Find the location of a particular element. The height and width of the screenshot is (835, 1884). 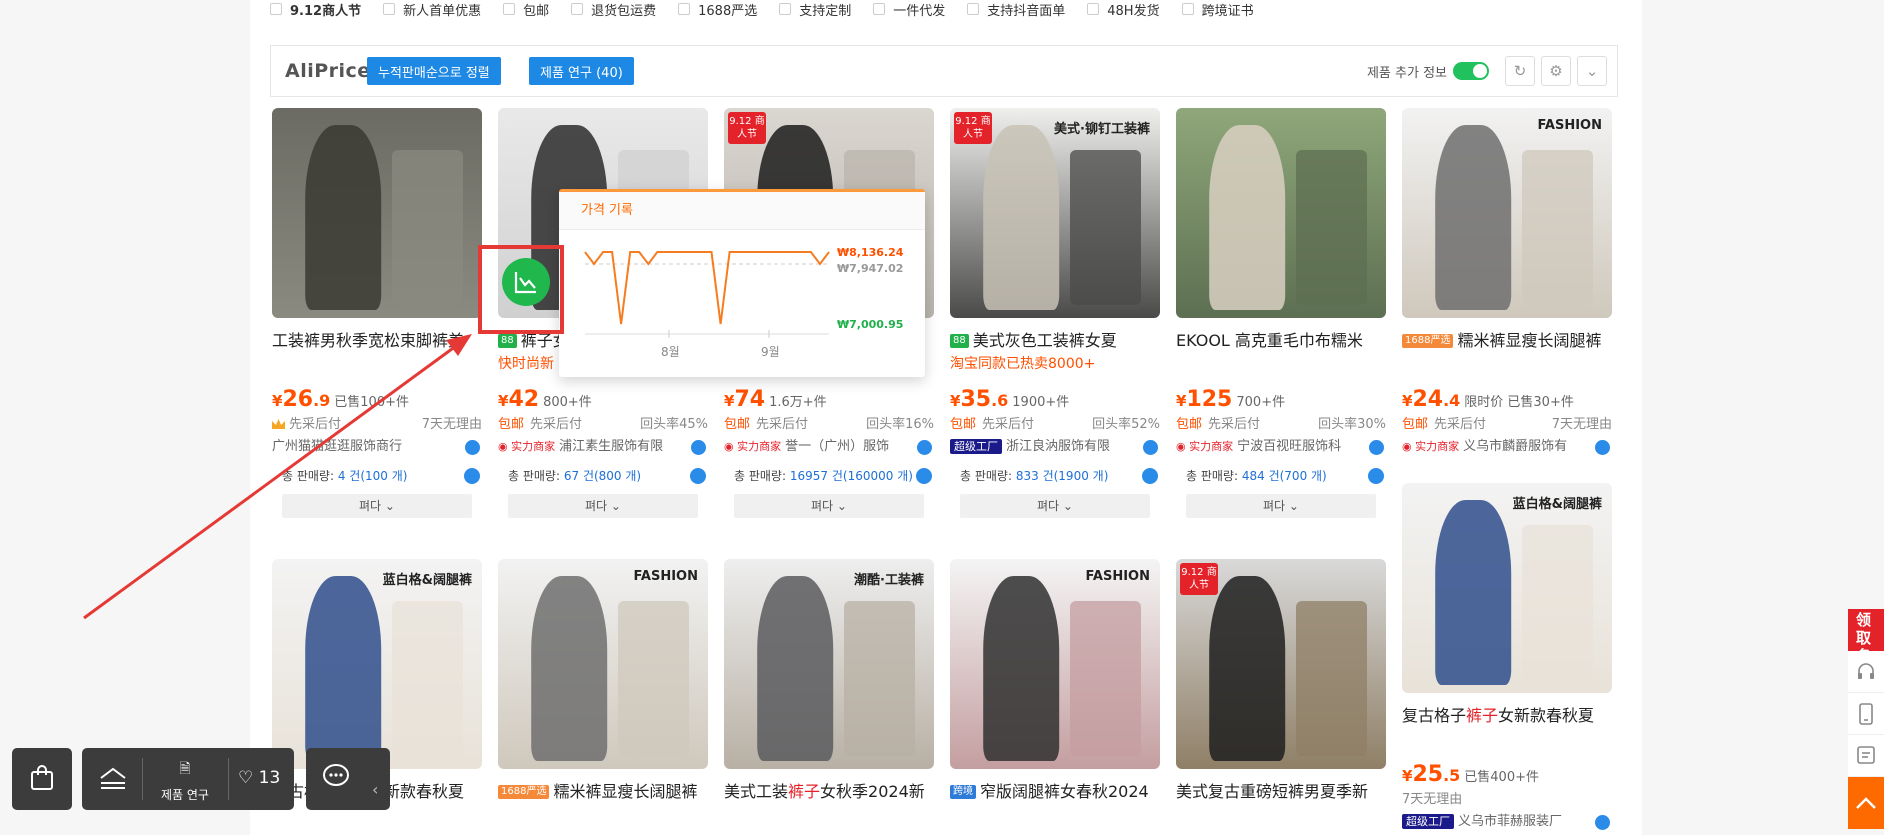

service-label: 7天无理由 is located at coordinates (1432, 799).